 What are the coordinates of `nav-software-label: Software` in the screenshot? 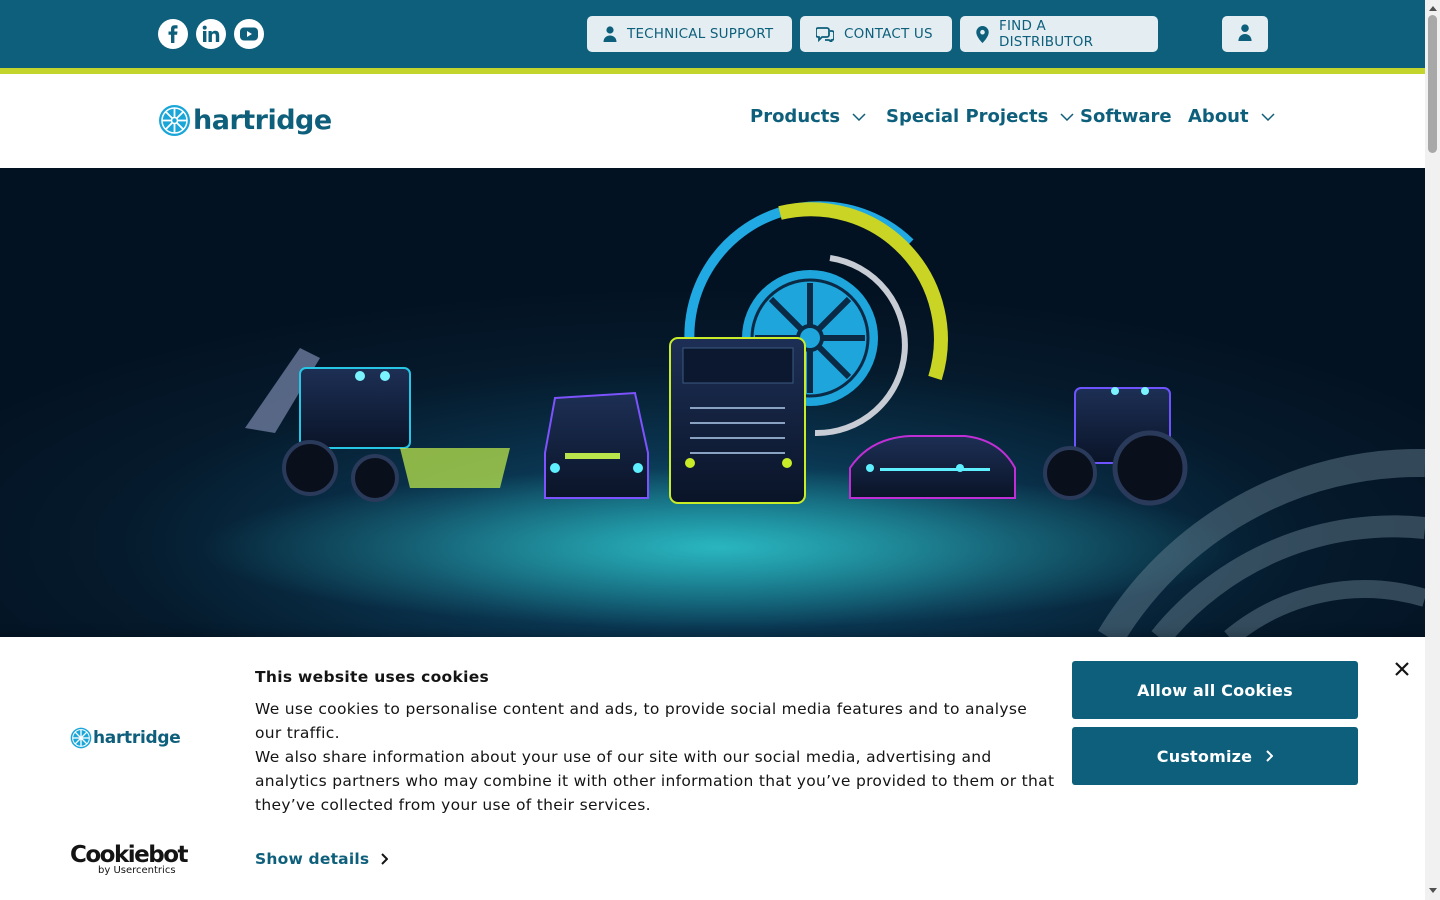 It's located at (1126, 116).